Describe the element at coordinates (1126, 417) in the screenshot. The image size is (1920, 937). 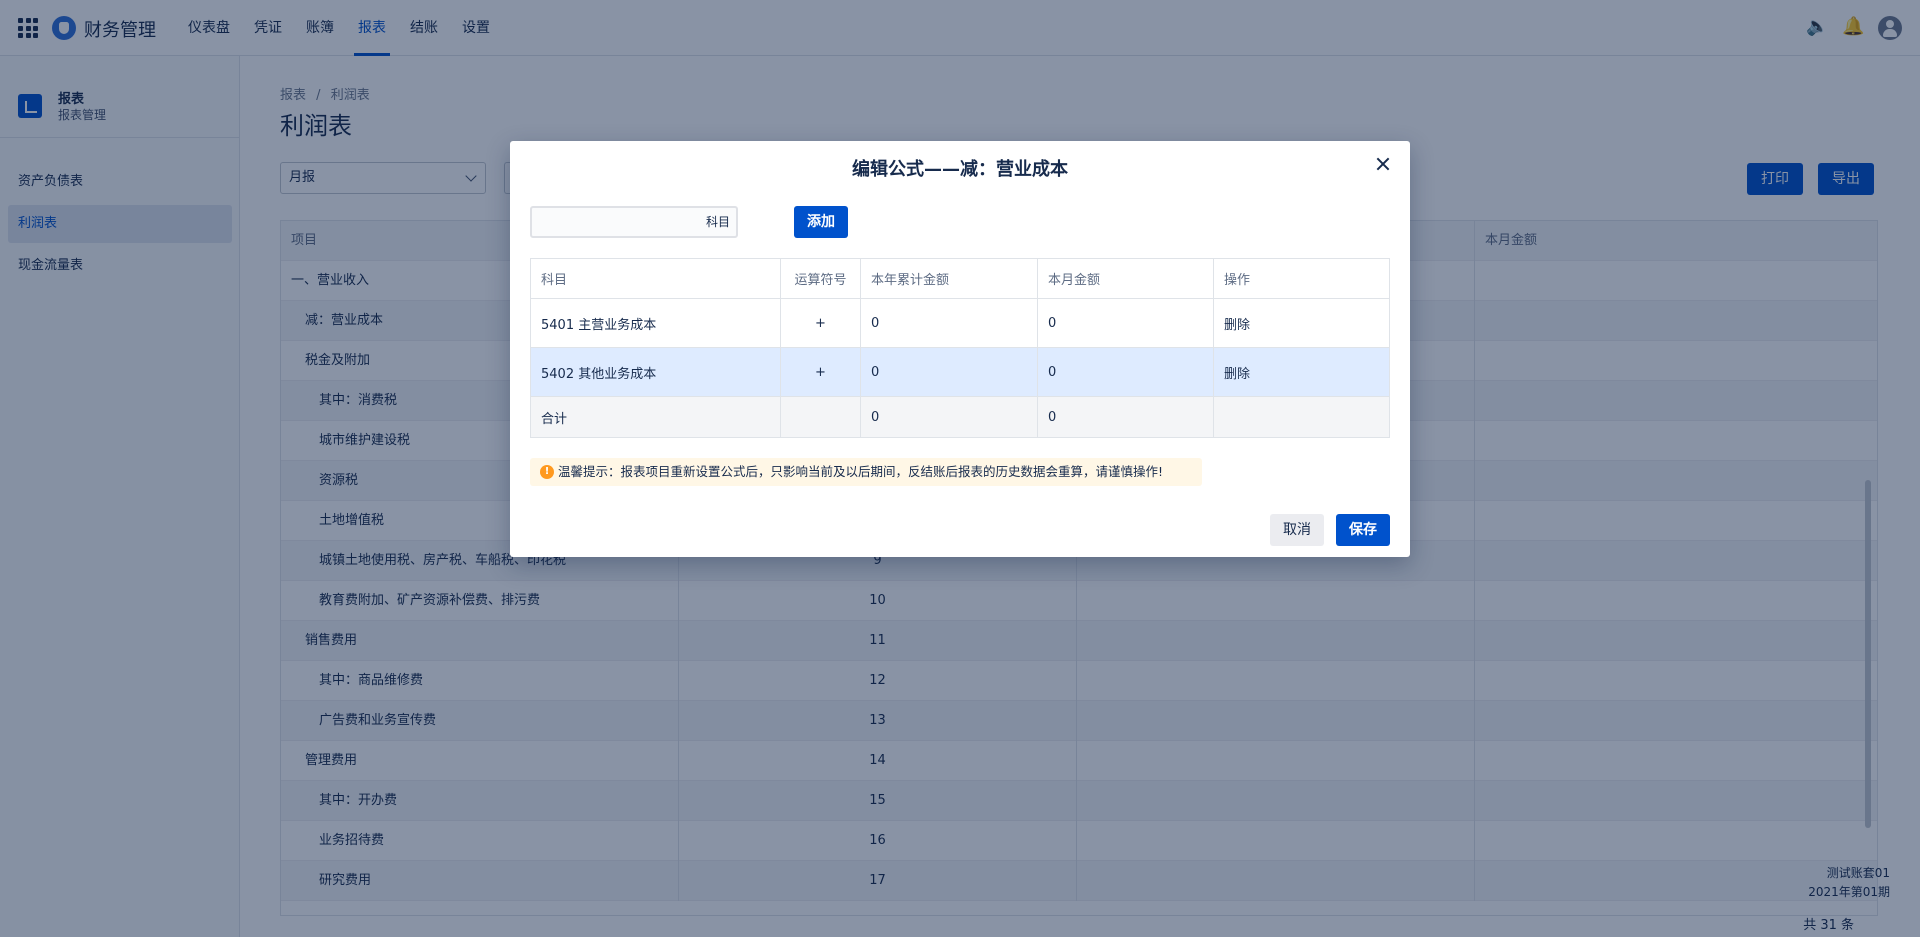
I see `total-month-amount: 0` at that location.